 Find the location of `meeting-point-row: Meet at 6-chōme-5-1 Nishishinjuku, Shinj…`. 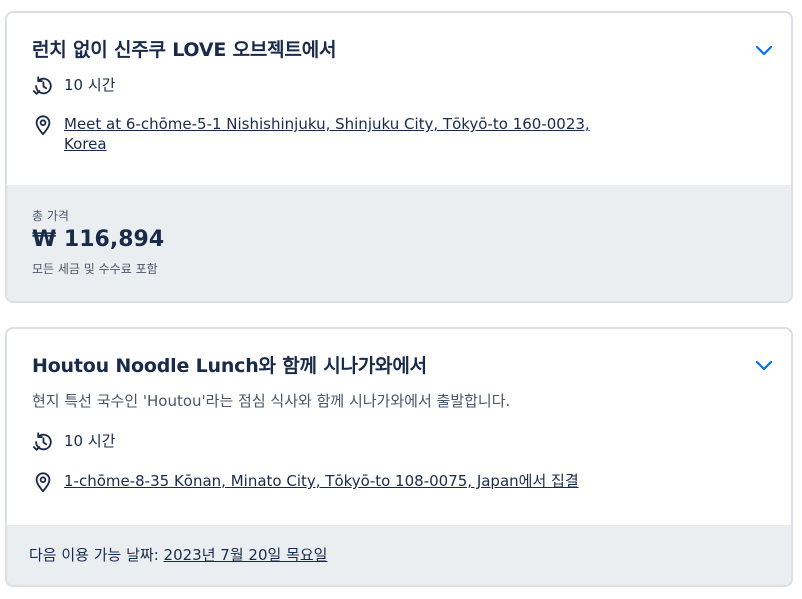

meeting-point-row: Meet at 6-chōme-5-1 Nishishinjuku, Shinj… is located at coordinates (311, 134).